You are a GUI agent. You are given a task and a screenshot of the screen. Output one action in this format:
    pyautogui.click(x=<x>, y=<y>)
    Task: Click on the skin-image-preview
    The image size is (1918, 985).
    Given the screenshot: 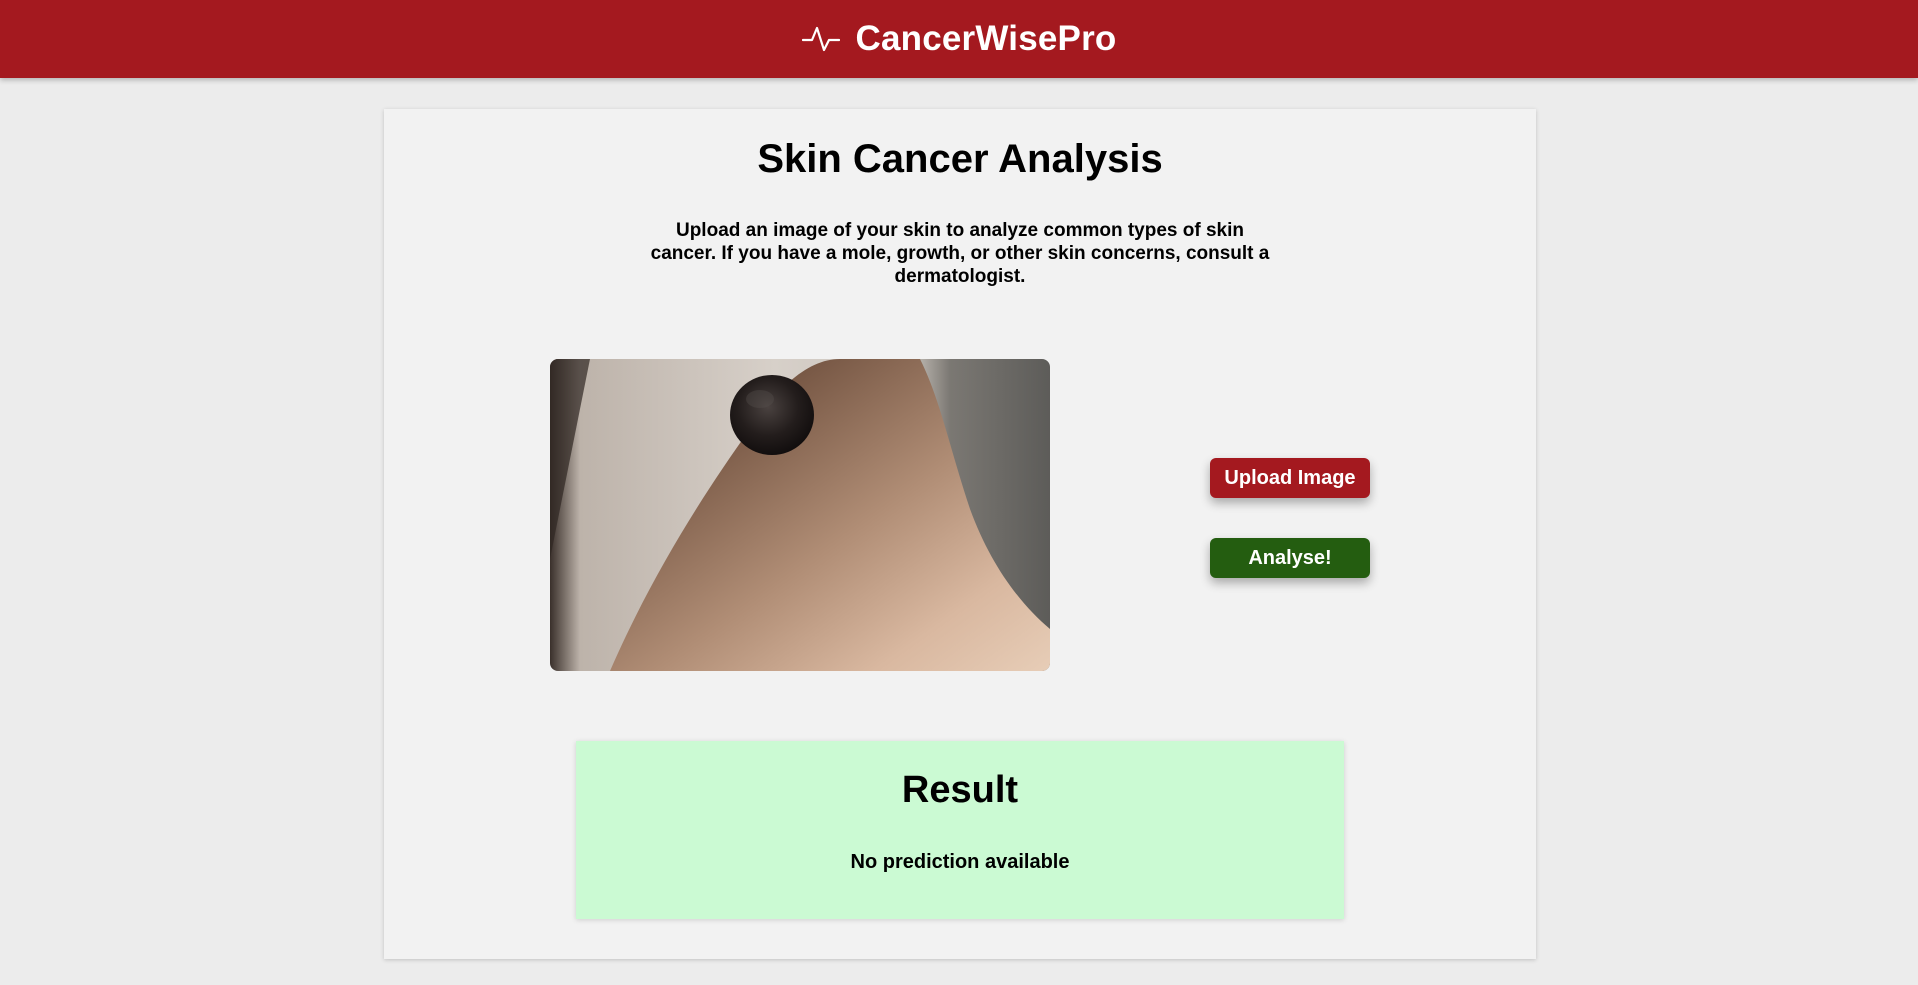 What is the action you would take?
    pyautogui.click(x=800, y=515)
    